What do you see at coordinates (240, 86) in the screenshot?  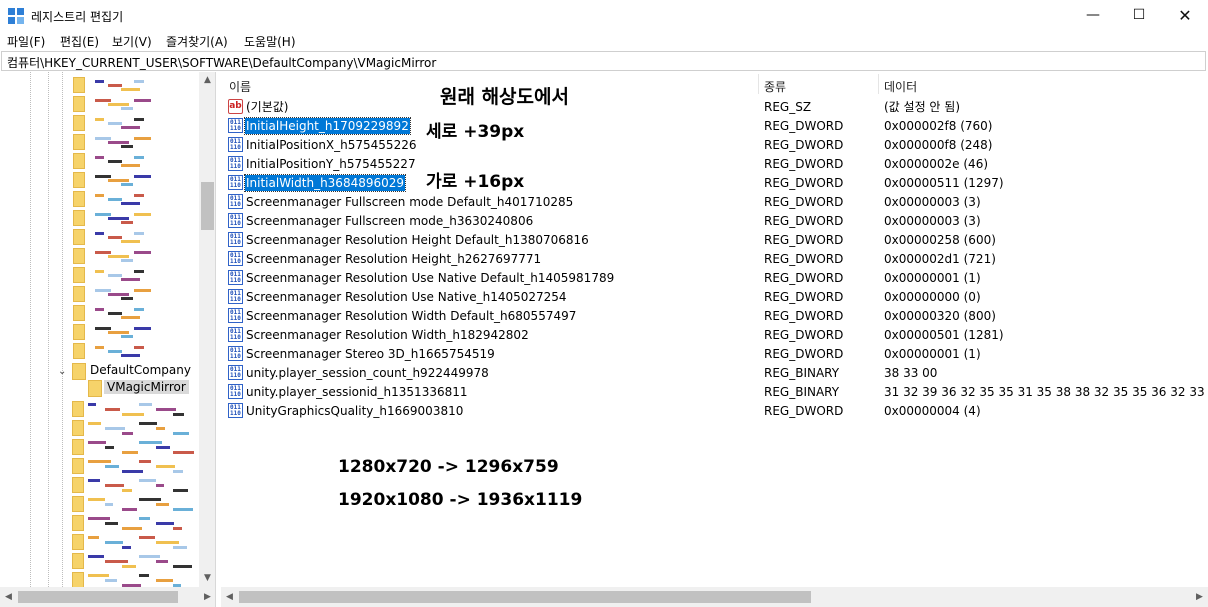 I see `column-header-name: 이름` at bounding box center [240, 86].